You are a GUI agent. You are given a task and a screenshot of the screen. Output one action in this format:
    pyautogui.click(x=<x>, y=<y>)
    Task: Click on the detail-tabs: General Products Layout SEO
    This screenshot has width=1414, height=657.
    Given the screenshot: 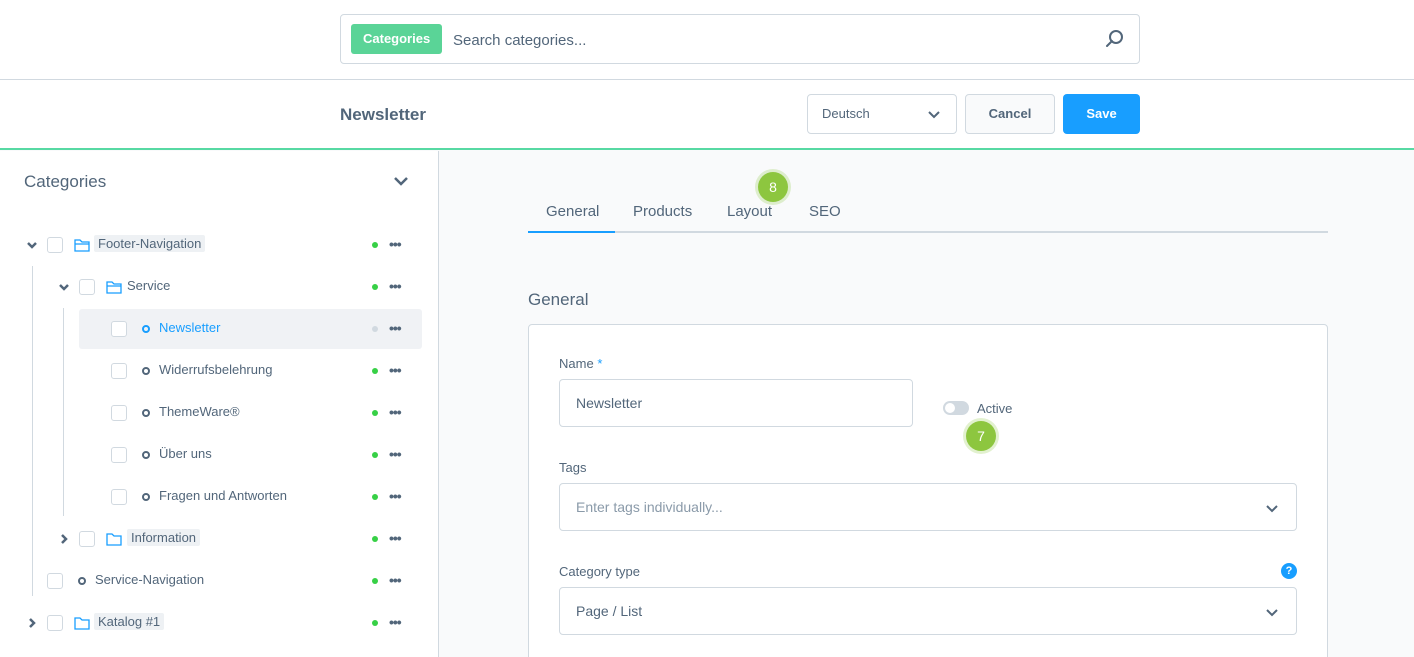 What is the action you would take?
    pyautogui.click(x=928, y=211)
    